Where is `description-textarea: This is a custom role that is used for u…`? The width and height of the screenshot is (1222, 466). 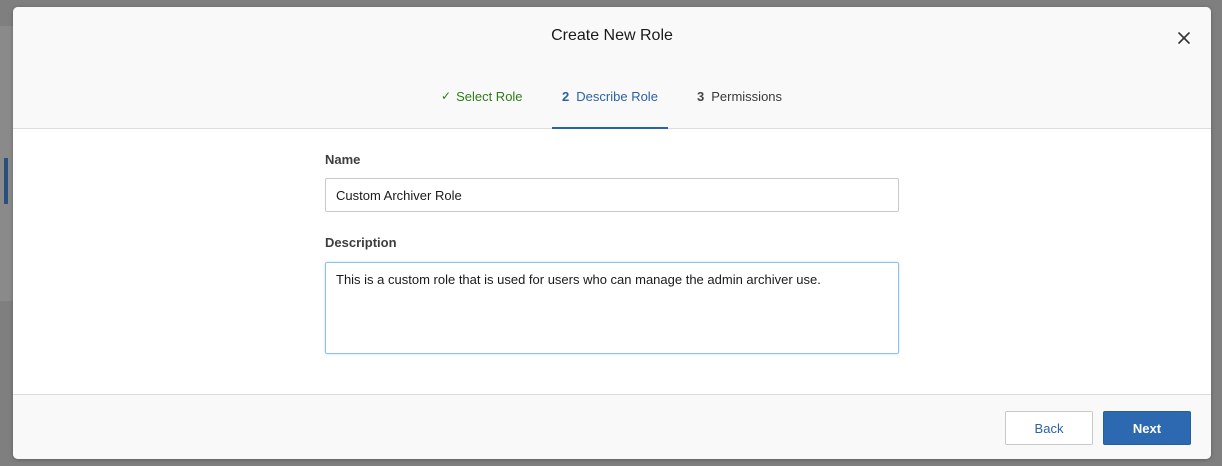
description-textarea: This is a custom role that is used for u… is located at coordinates (612, 308).